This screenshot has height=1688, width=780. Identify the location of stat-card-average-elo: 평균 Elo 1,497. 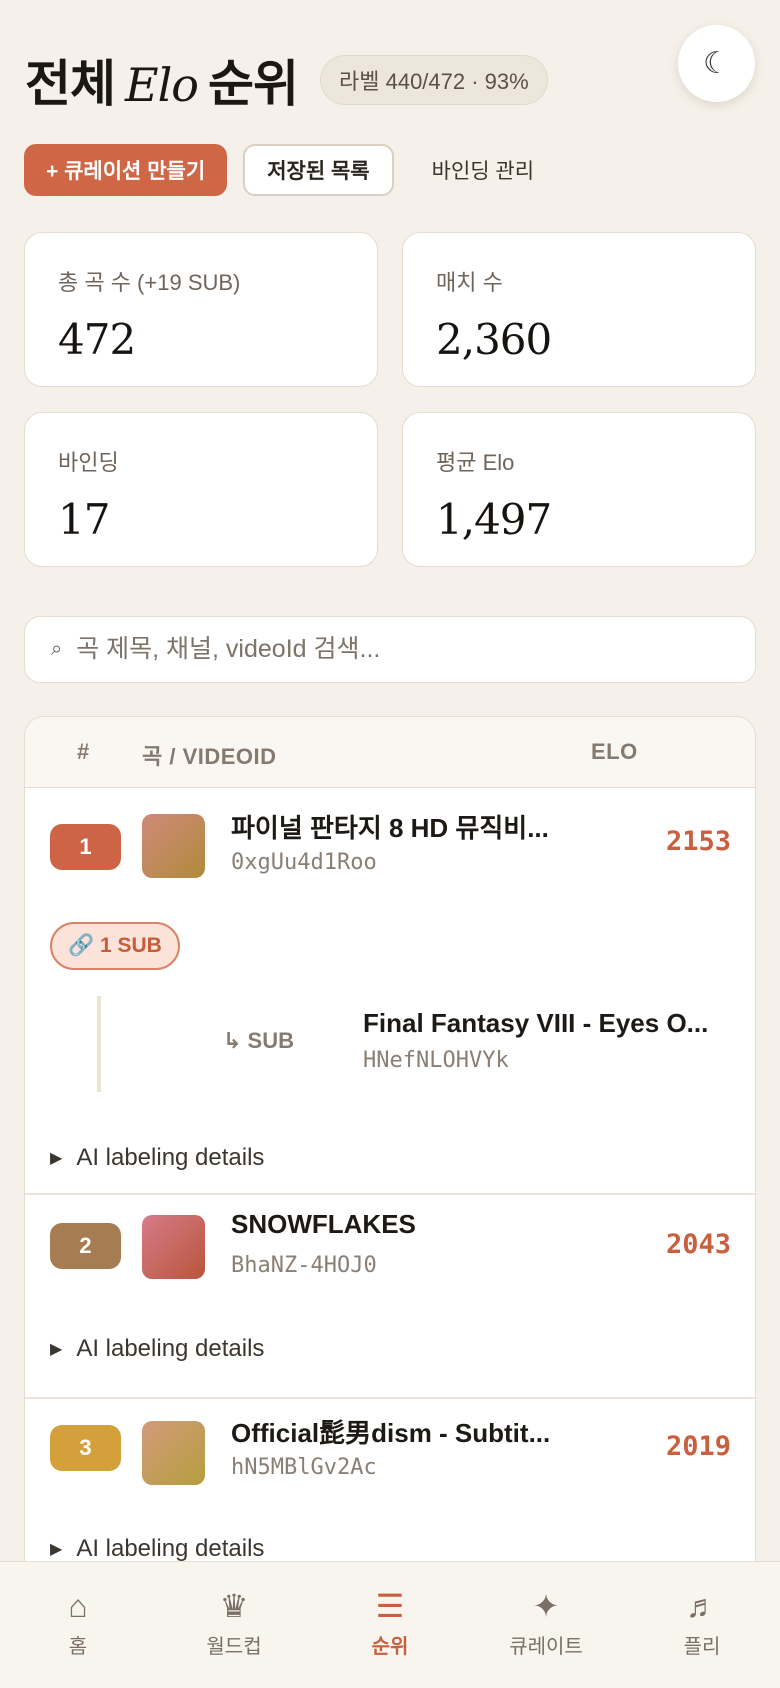
(579, 489).